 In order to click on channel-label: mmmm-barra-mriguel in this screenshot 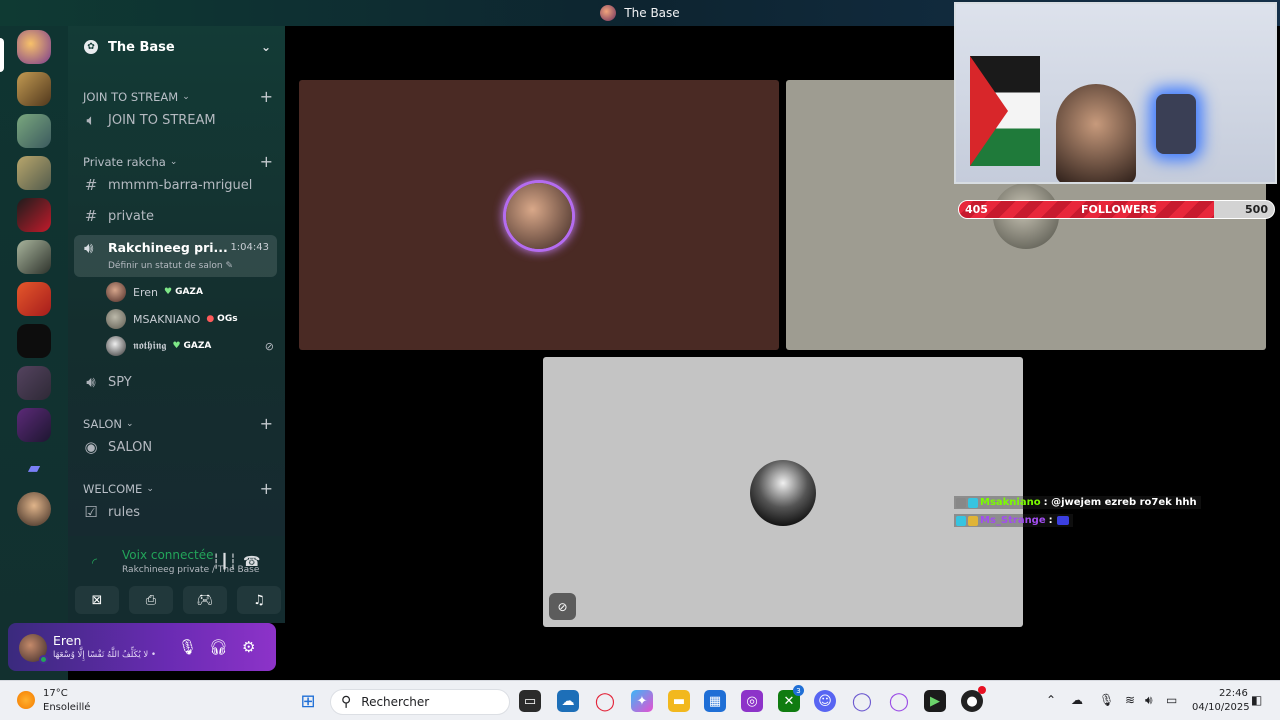, I will do `click(180, 185)`.